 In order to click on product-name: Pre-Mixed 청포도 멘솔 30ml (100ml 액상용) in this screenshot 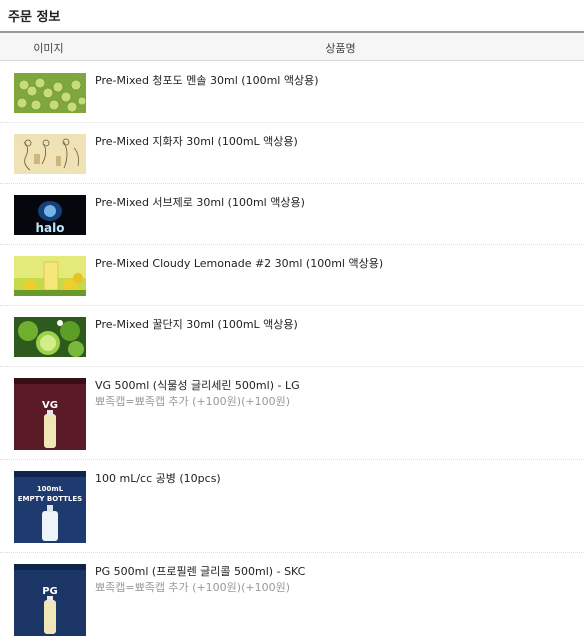, I will do `click(207, 80)`.